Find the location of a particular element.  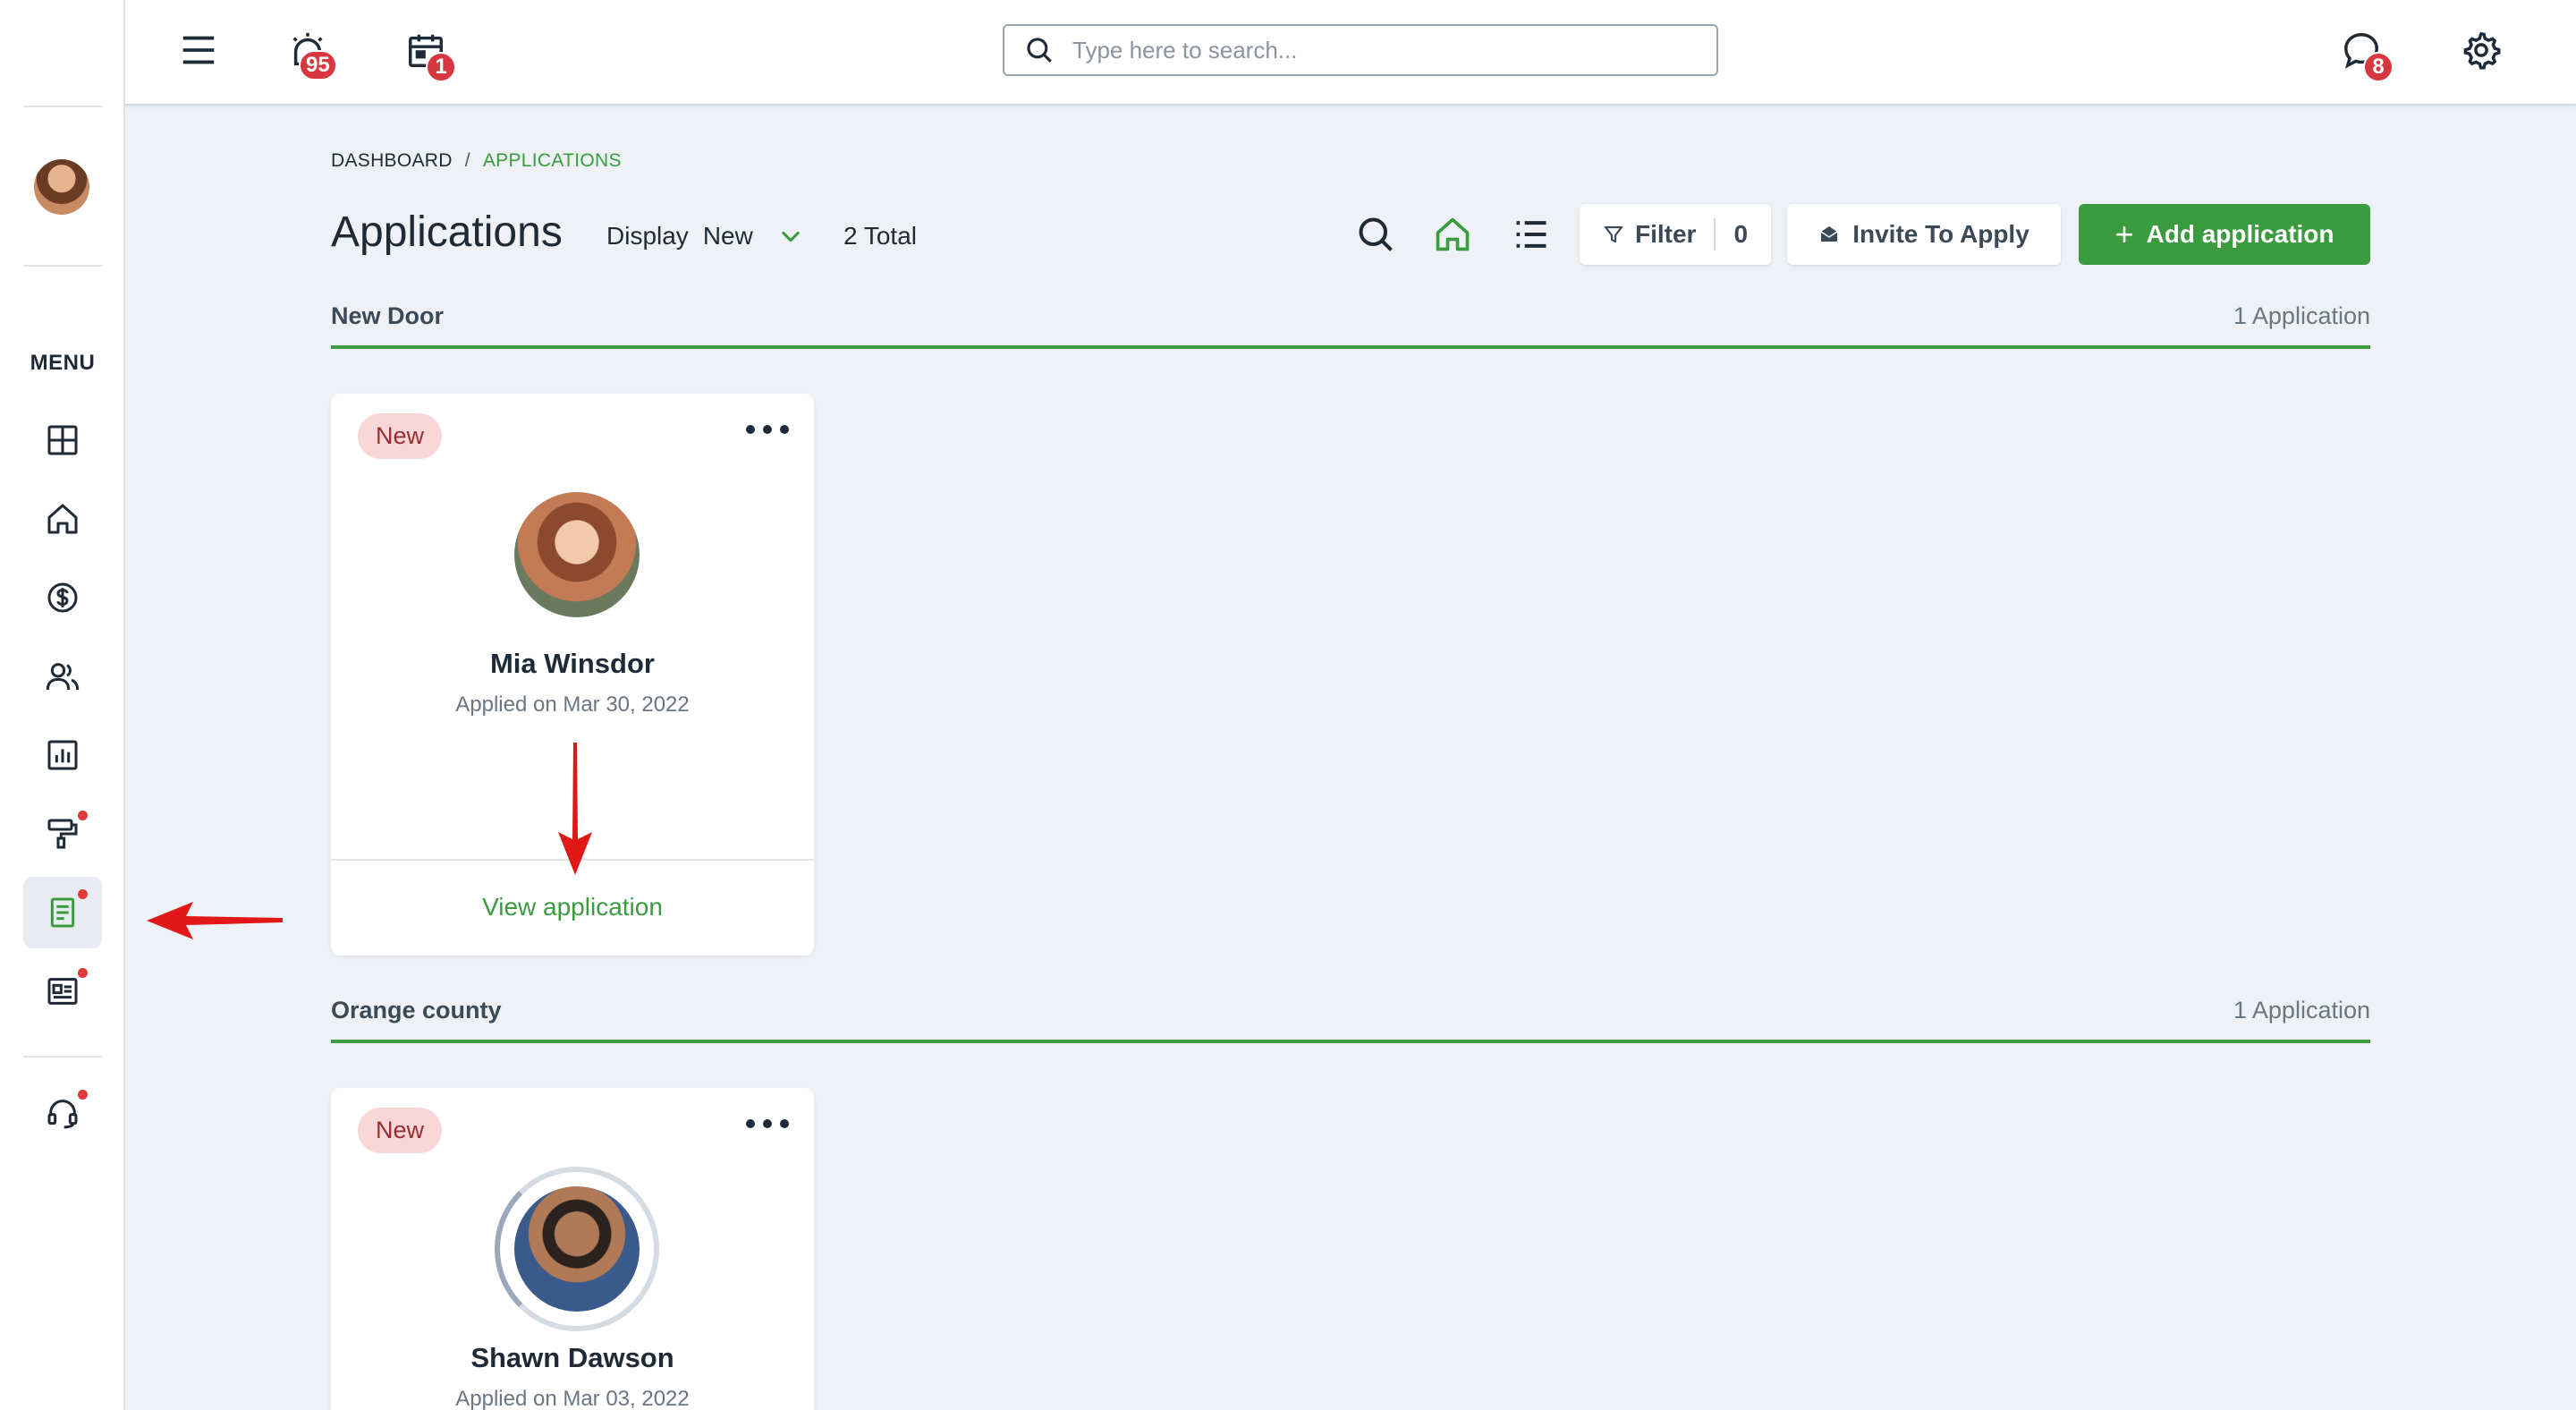

invite-label: Invite To Apply is located at coordinates (1940, 234).